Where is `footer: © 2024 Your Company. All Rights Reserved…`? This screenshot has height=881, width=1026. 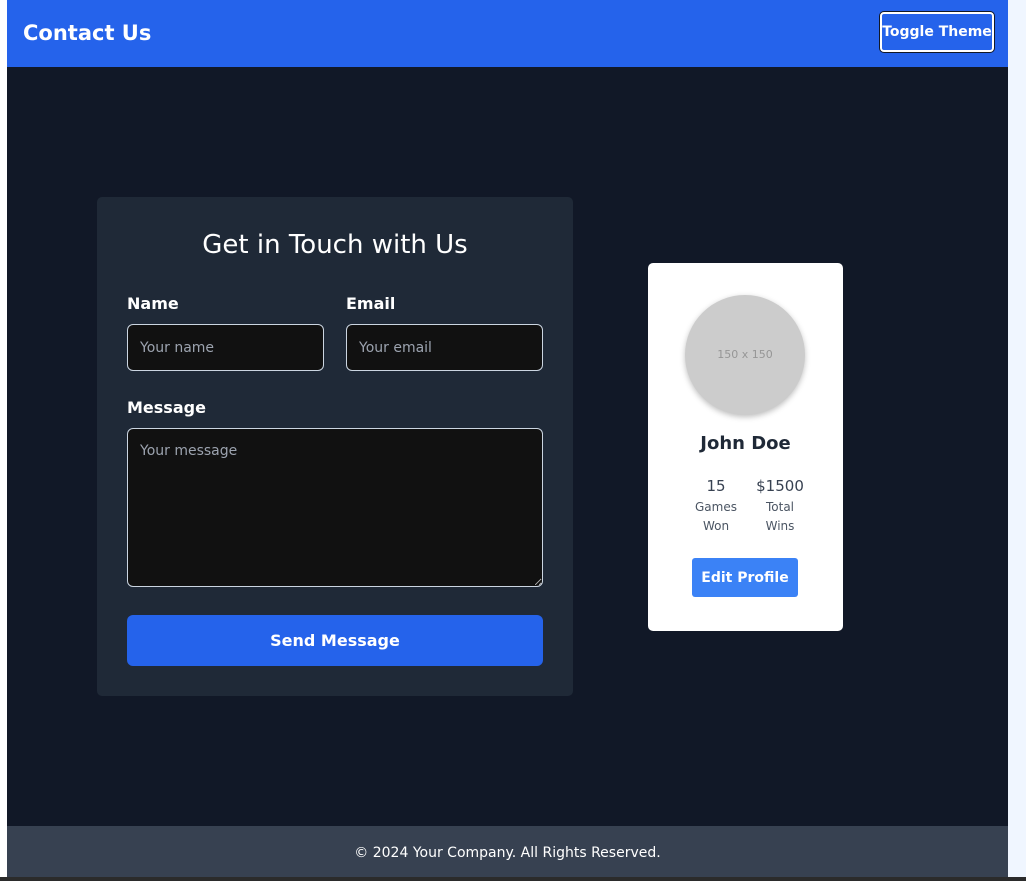
footer: © 2024 Your Company. All Rights Reserved… is located at coordinates (507, 853).